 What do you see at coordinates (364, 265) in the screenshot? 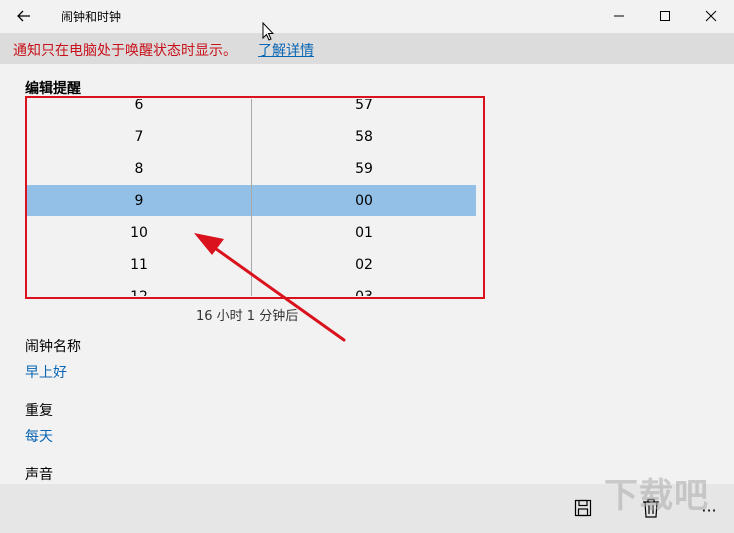
I see `minute-item: 02` at bounding box center [364, 265].